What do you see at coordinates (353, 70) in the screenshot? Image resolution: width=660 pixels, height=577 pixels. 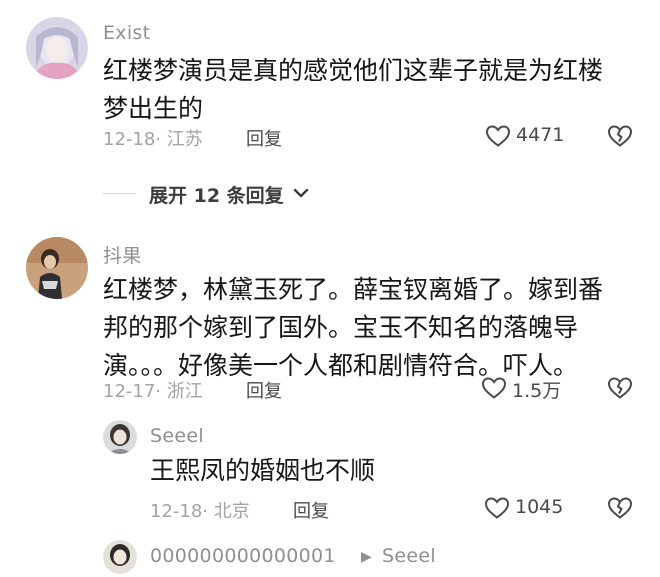 I see `comment-text-line: 红楼梦演员是真的感觉他们这辈子就是为红楼` at bounding box center [353, 70].